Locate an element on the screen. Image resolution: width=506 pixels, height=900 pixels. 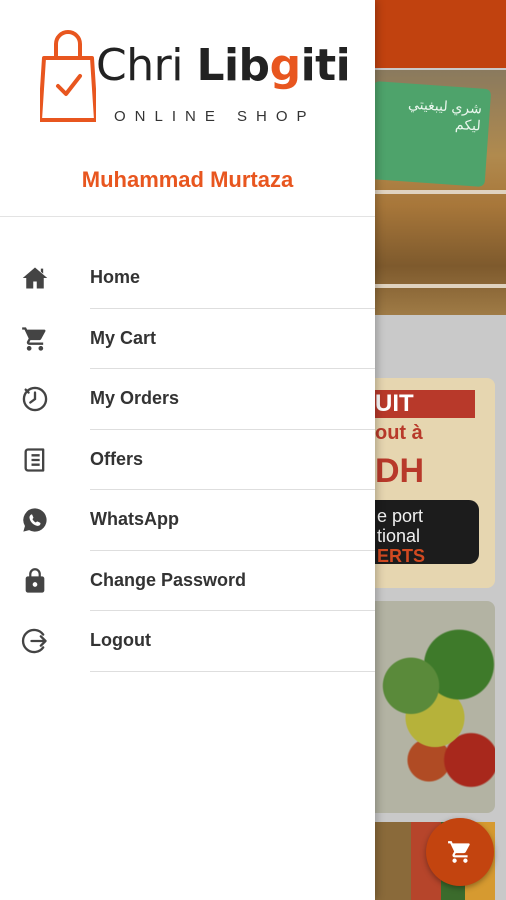
app-bar is located at coordinates (440, 34).